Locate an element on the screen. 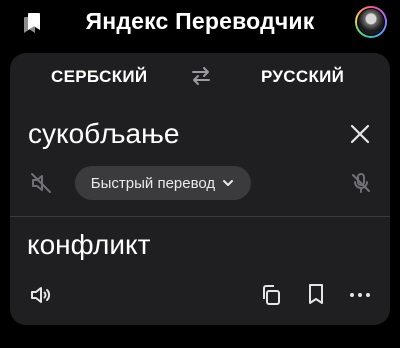 The image size is (400, 348). speaker-muted-icon is located at coordinates (41, 183).